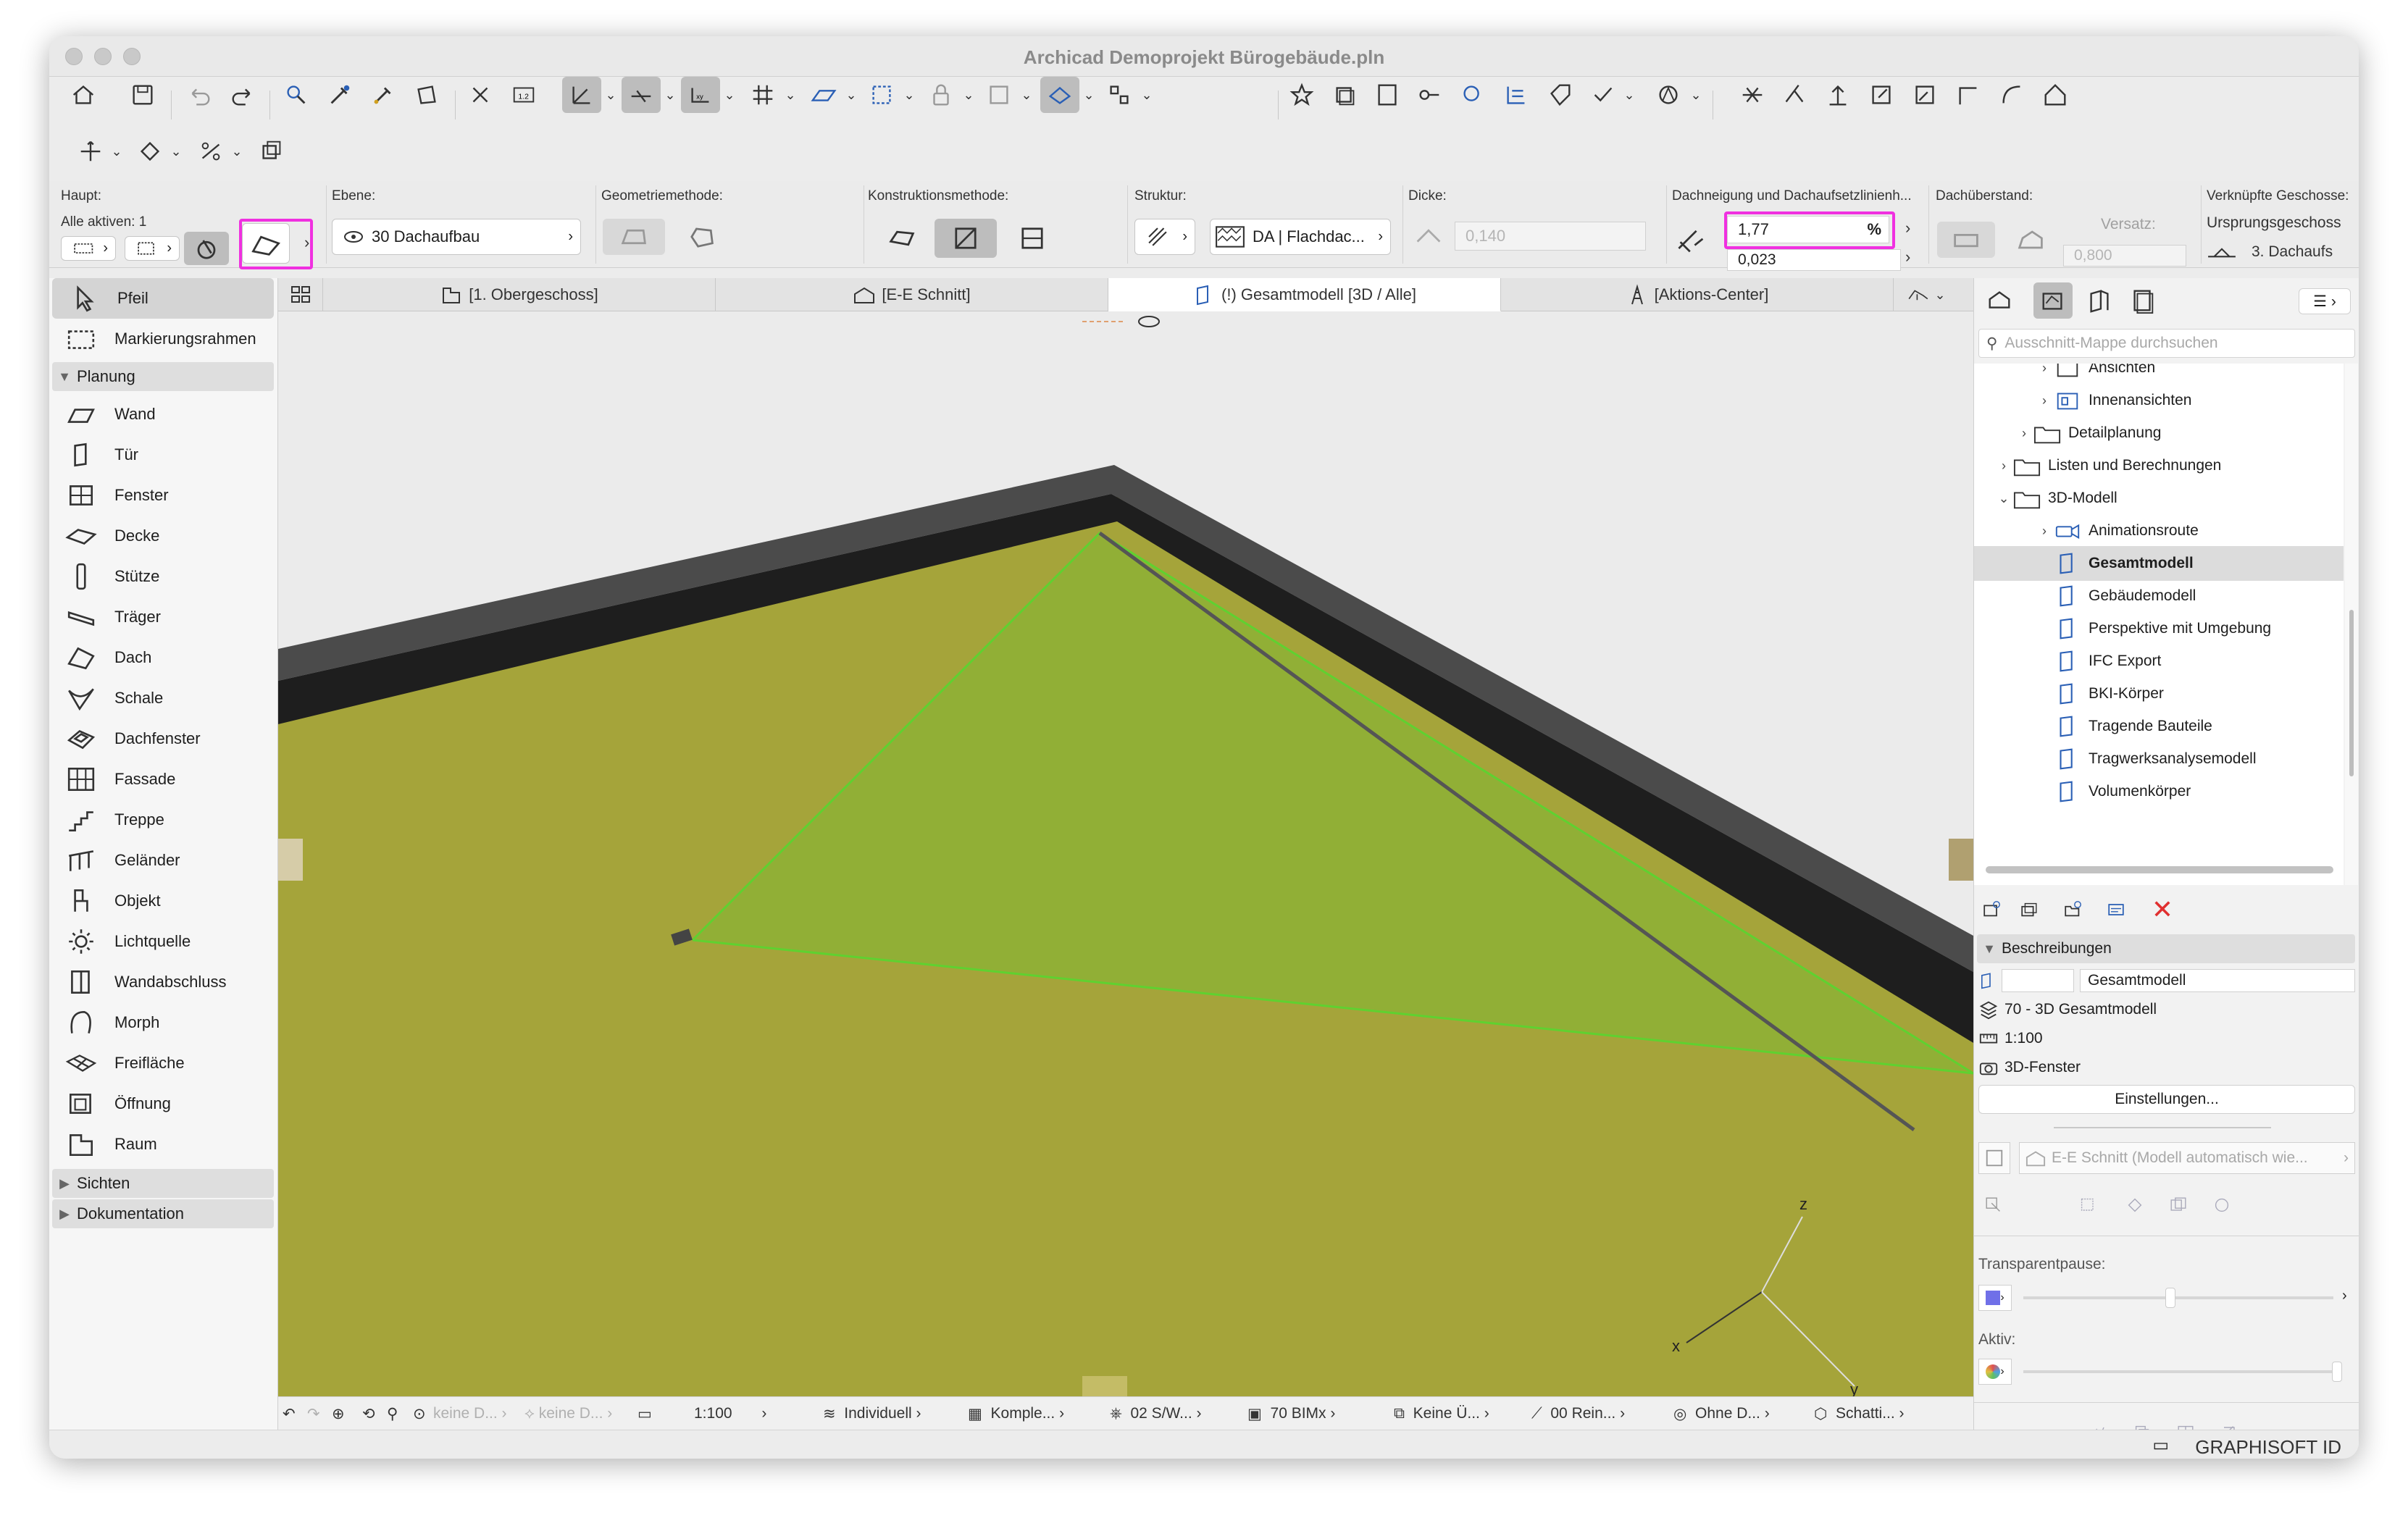 The width and height of the screenshot is (2408, 1518). What do you see at coordinates (383, 95) in the screenshot?
I see `syringe-icon` at bounding box center [383, 95].